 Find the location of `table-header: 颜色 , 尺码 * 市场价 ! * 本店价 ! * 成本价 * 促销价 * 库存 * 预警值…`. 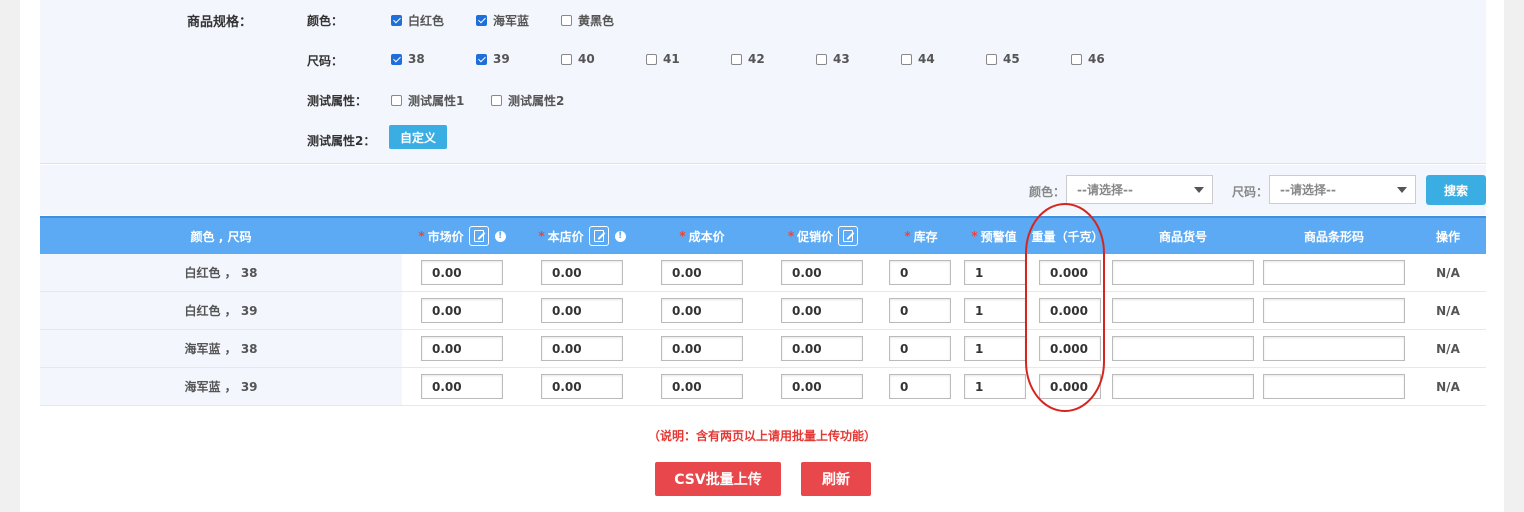

table-header: 颜色 , 尺码 * 市场价 ! * 本店价 ! * 成本价 * 促销价 * 库存 * 预警值… is located at coordinates (763, 235).